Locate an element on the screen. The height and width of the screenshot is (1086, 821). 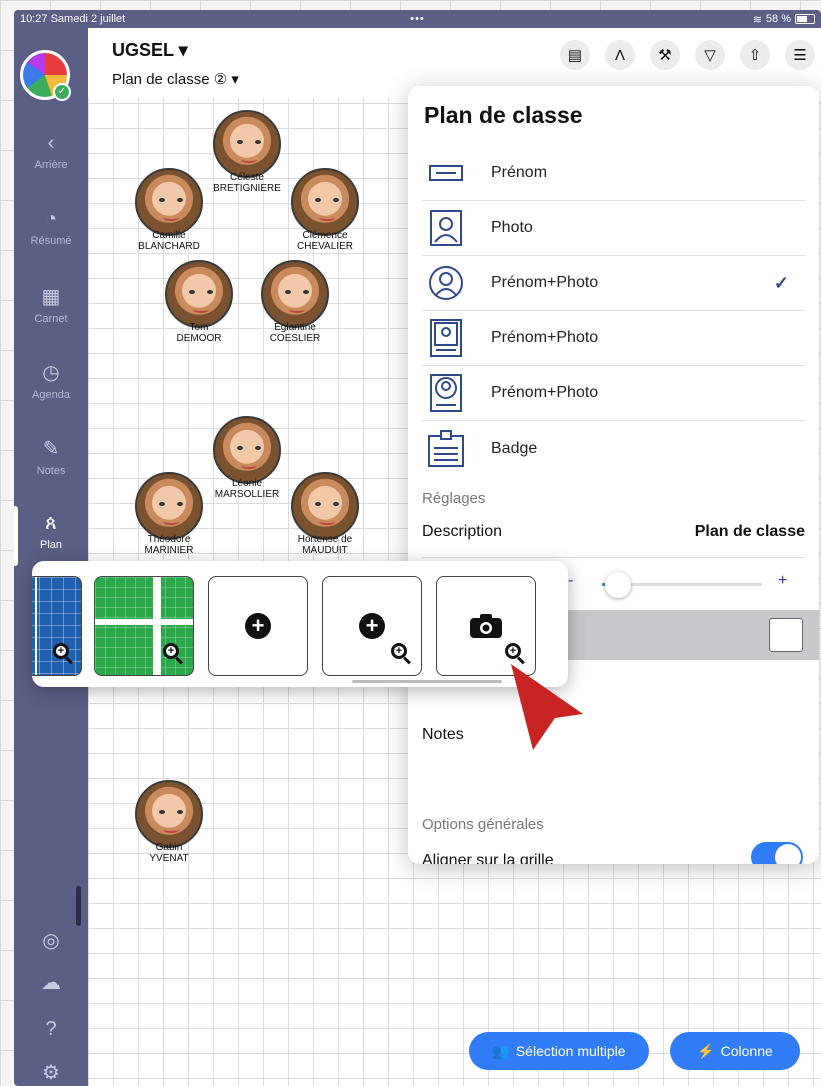
sidebar-item-notes: ✎ Notes is located at coordinates (51, 456).